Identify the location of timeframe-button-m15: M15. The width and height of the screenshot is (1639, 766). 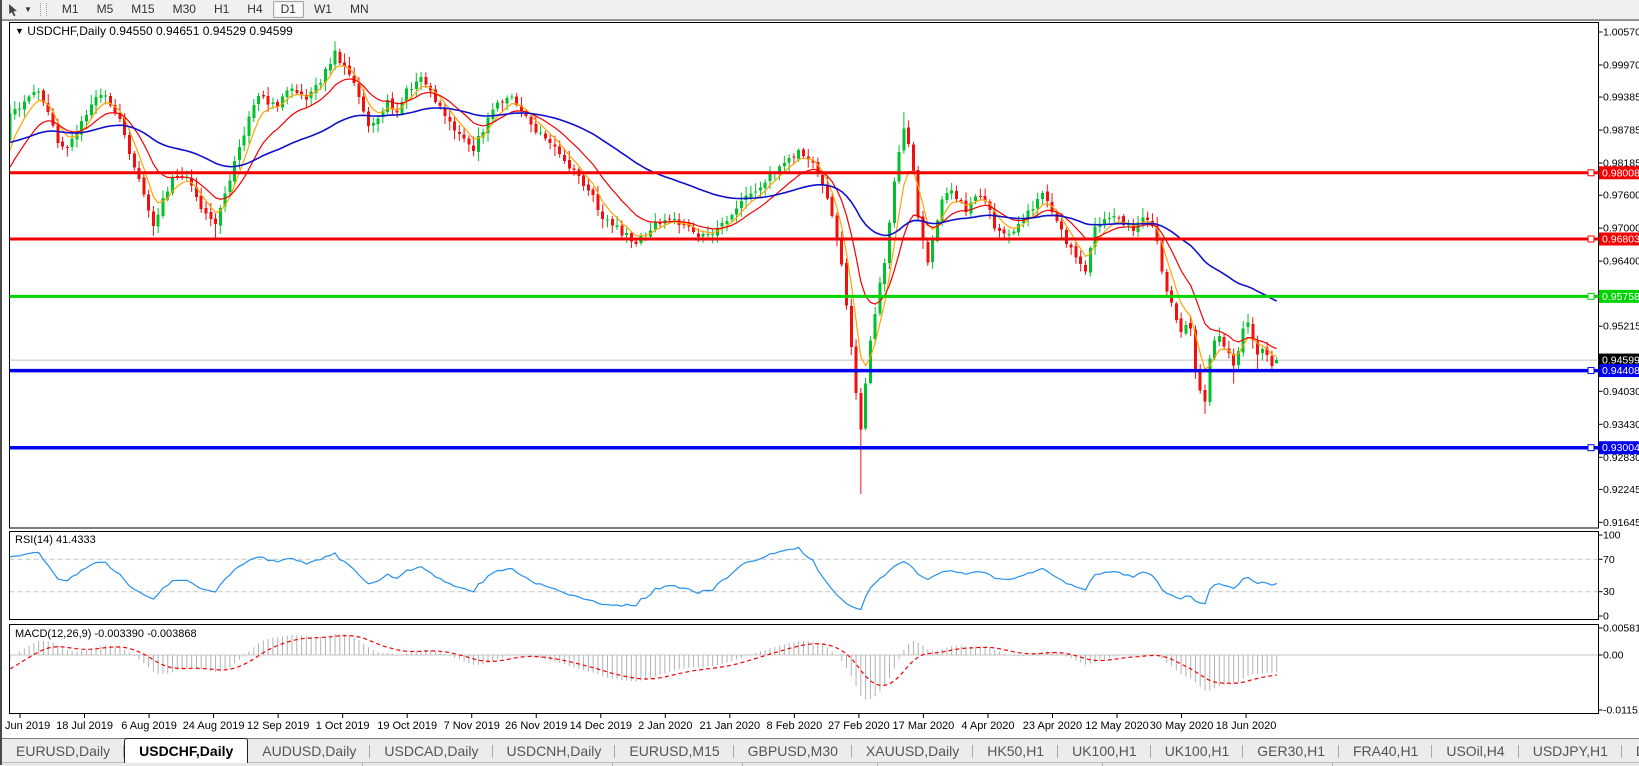
(142, 9).